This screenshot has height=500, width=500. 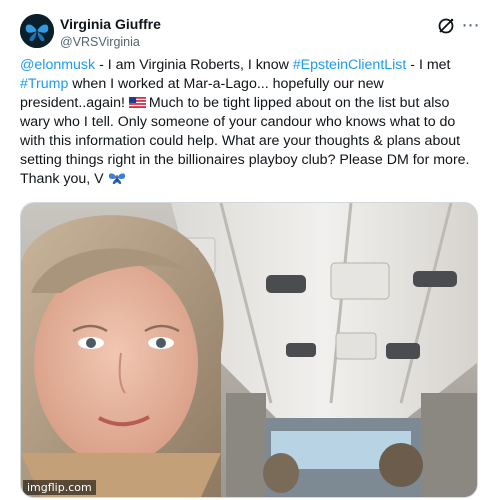 What do you see at coordinates (446, 26) in the screenshot?
I see `grok-icon` at bounding box center [446, 26].